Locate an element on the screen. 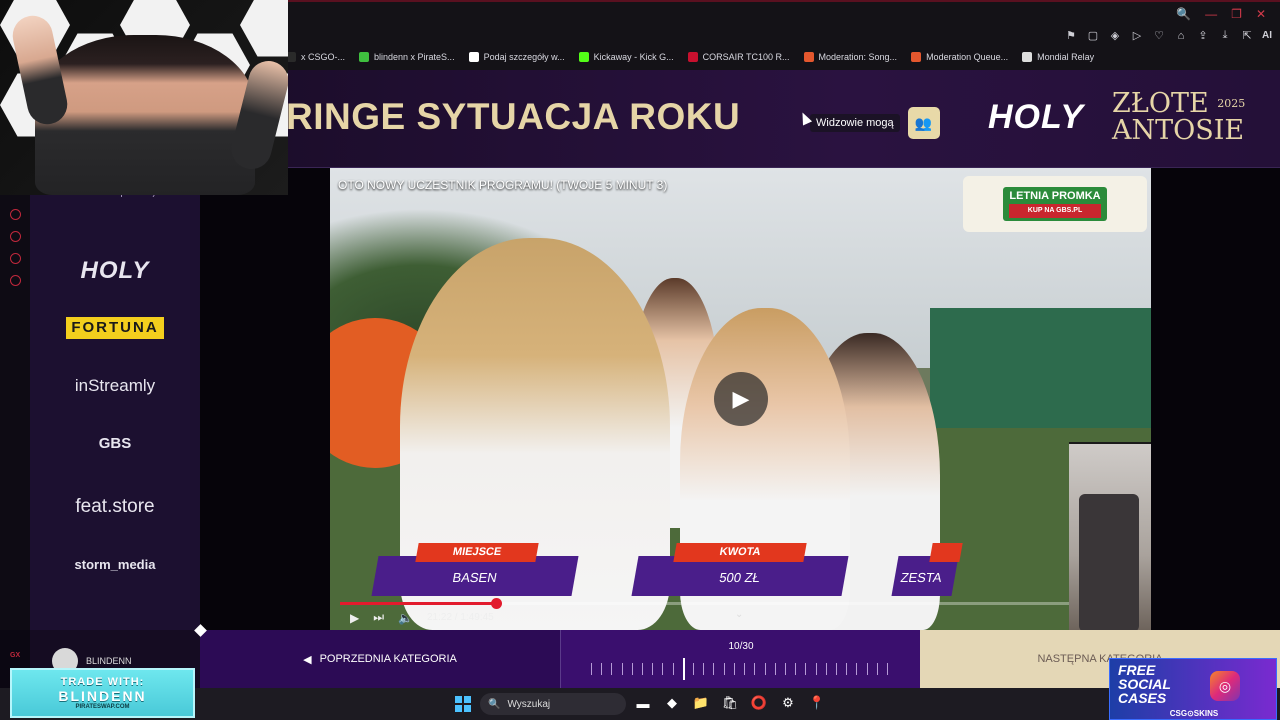 Image resolution: width=1280 pixels, height=720 pixels. maximize-icon: ❐ is located at coordinates (1236, 14).